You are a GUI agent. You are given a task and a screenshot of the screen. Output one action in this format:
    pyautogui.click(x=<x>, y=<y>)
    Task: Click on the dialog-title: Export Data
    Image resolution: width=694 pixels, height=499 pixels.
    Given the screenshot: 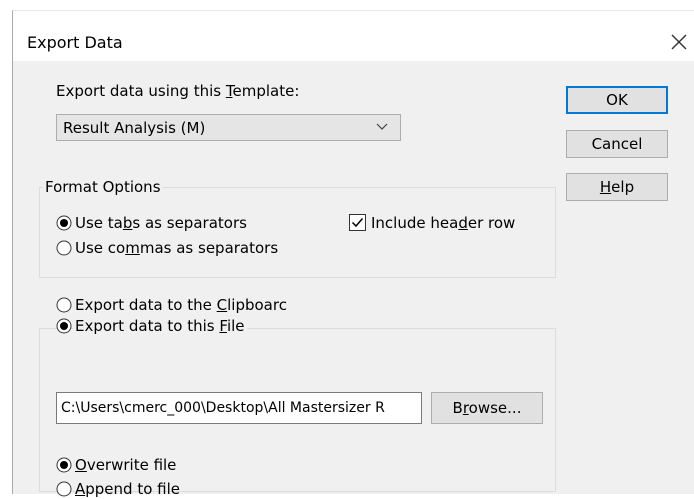 What is the action you would take?
    pyautogui.click(x=75, y=42)
    